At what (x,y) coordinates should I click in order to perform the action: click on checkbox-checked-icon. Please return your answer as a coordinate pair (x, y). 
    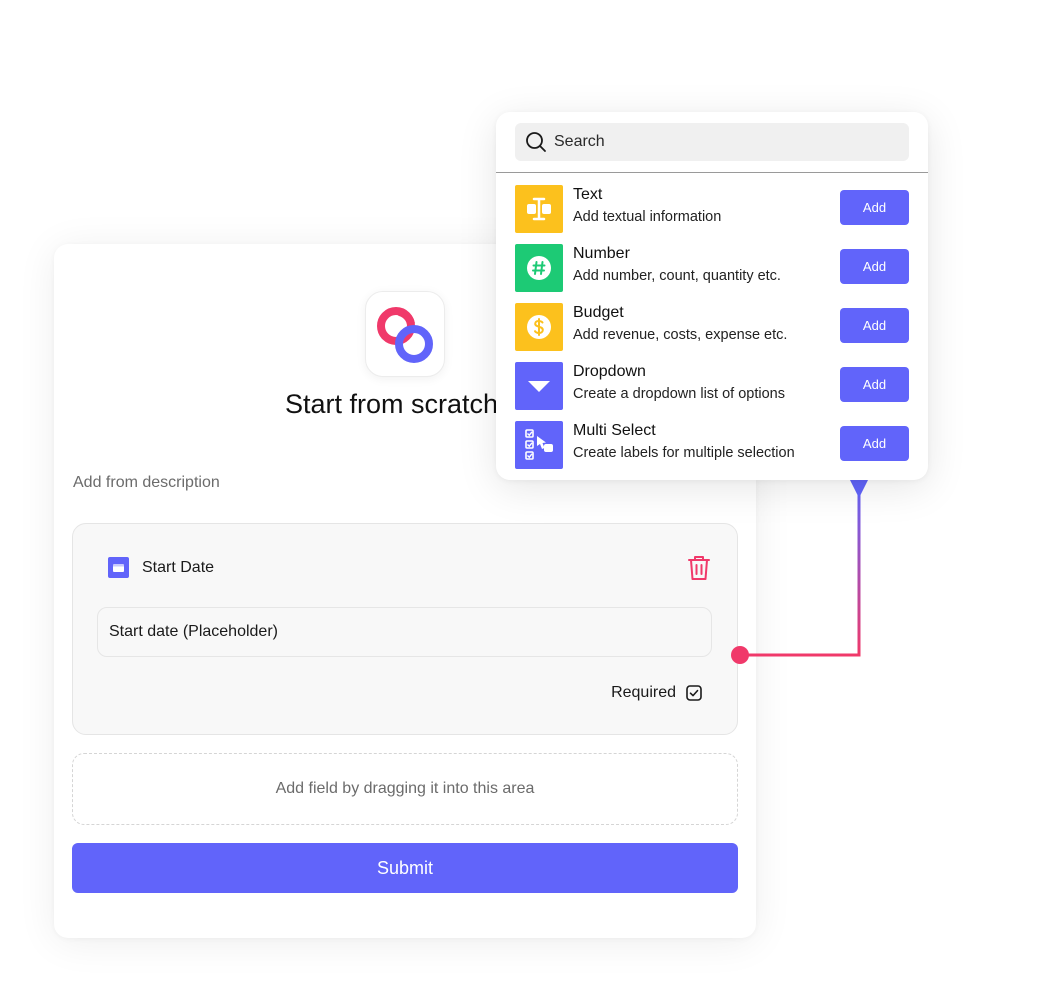
    Looking at the image, I should click on (694, 693).